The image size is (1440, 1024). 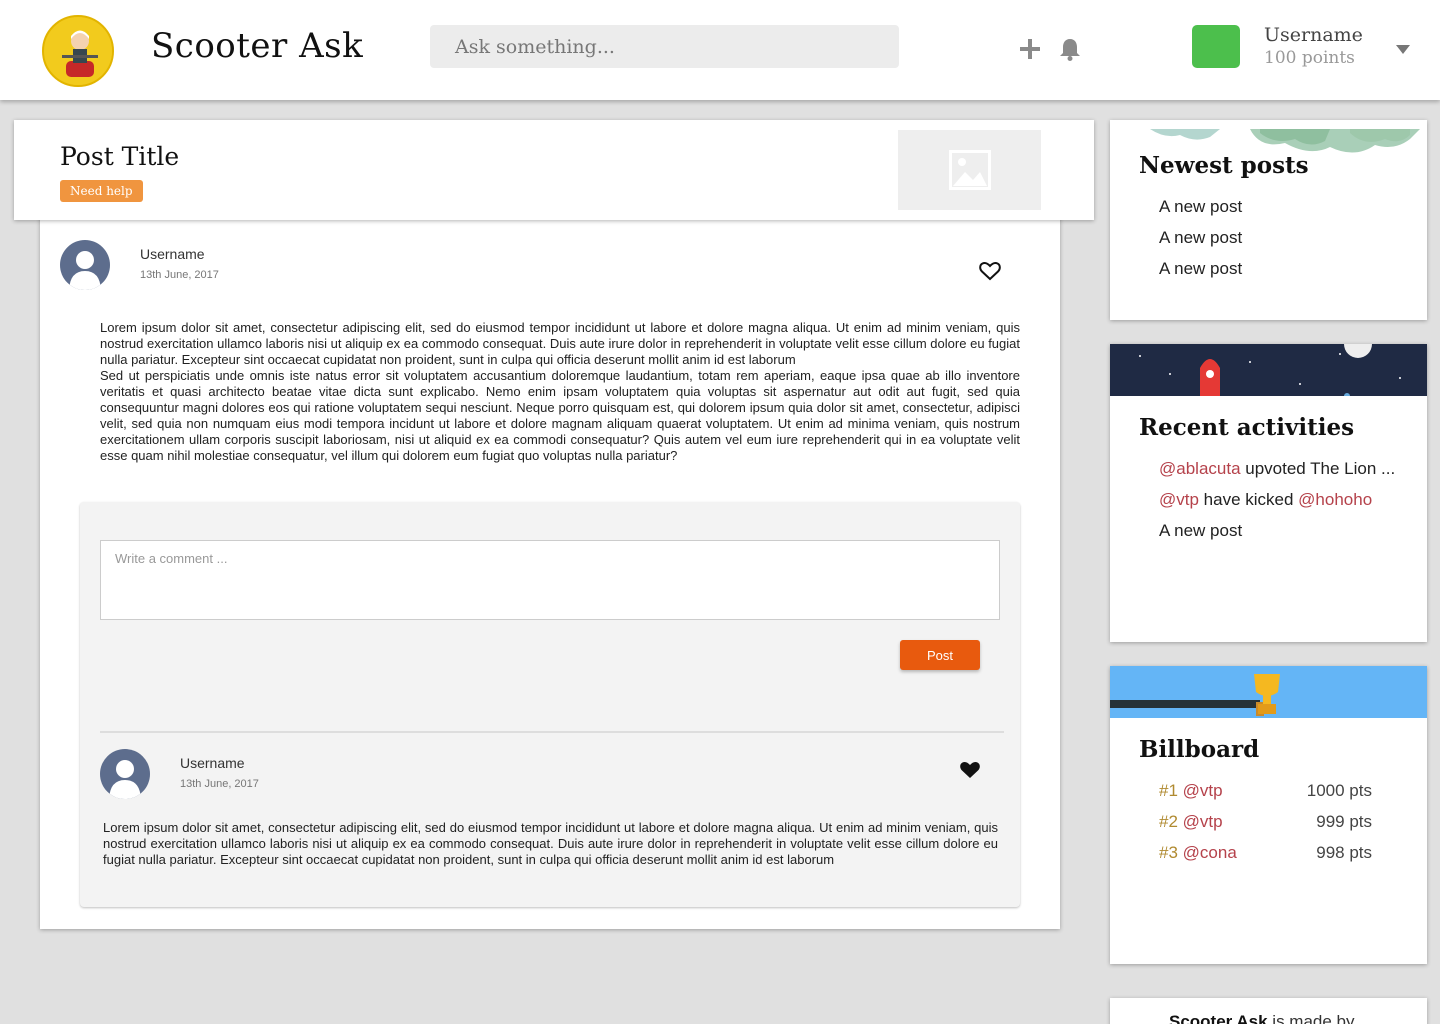 I want to click on post-header-card: Post Title Need help, so click(x=554, y=170).